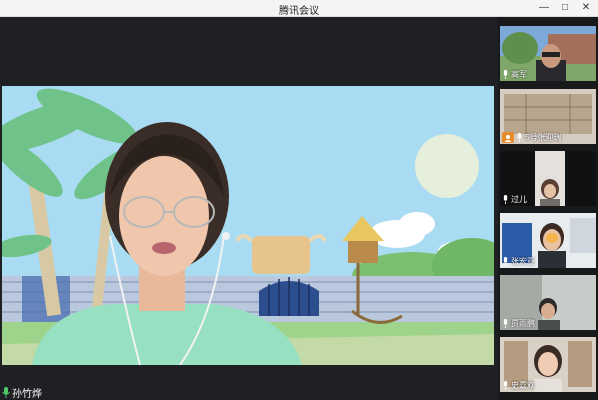 This screenshot has height=400, width=598. I want to click on participant-tile: 贾雨鹏, so click(548, 302).